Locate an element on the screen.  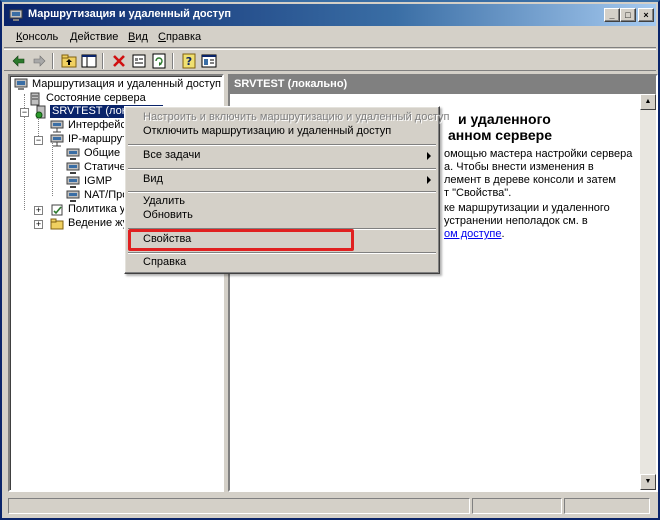
menu-refresh: Обновить is located at coordinates (282, 216).